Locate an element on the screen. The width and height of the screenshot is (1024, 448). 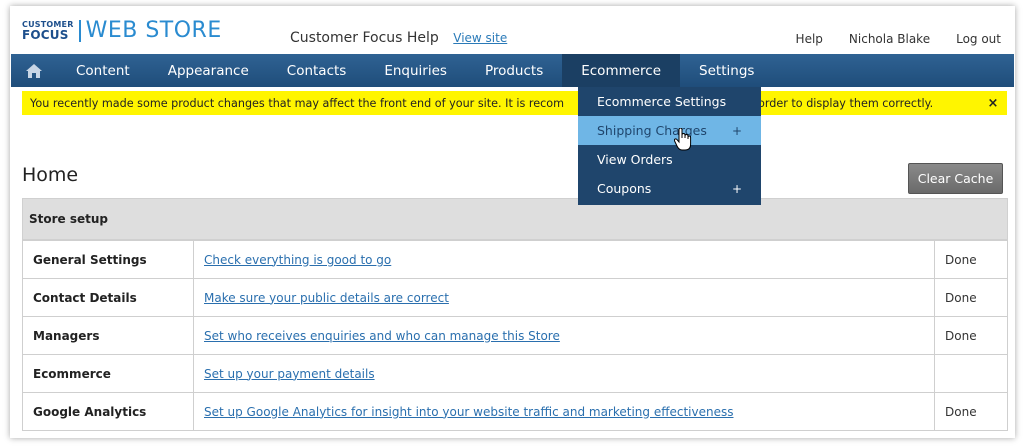
nav-home is located at coordinates (34, 70).